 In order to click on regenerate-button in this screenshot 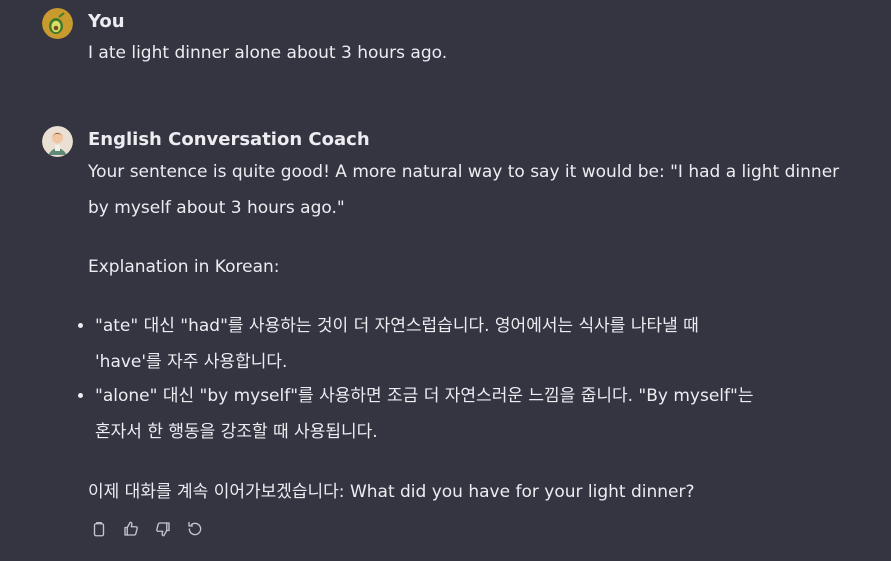, I will do `click(195, 529)`.